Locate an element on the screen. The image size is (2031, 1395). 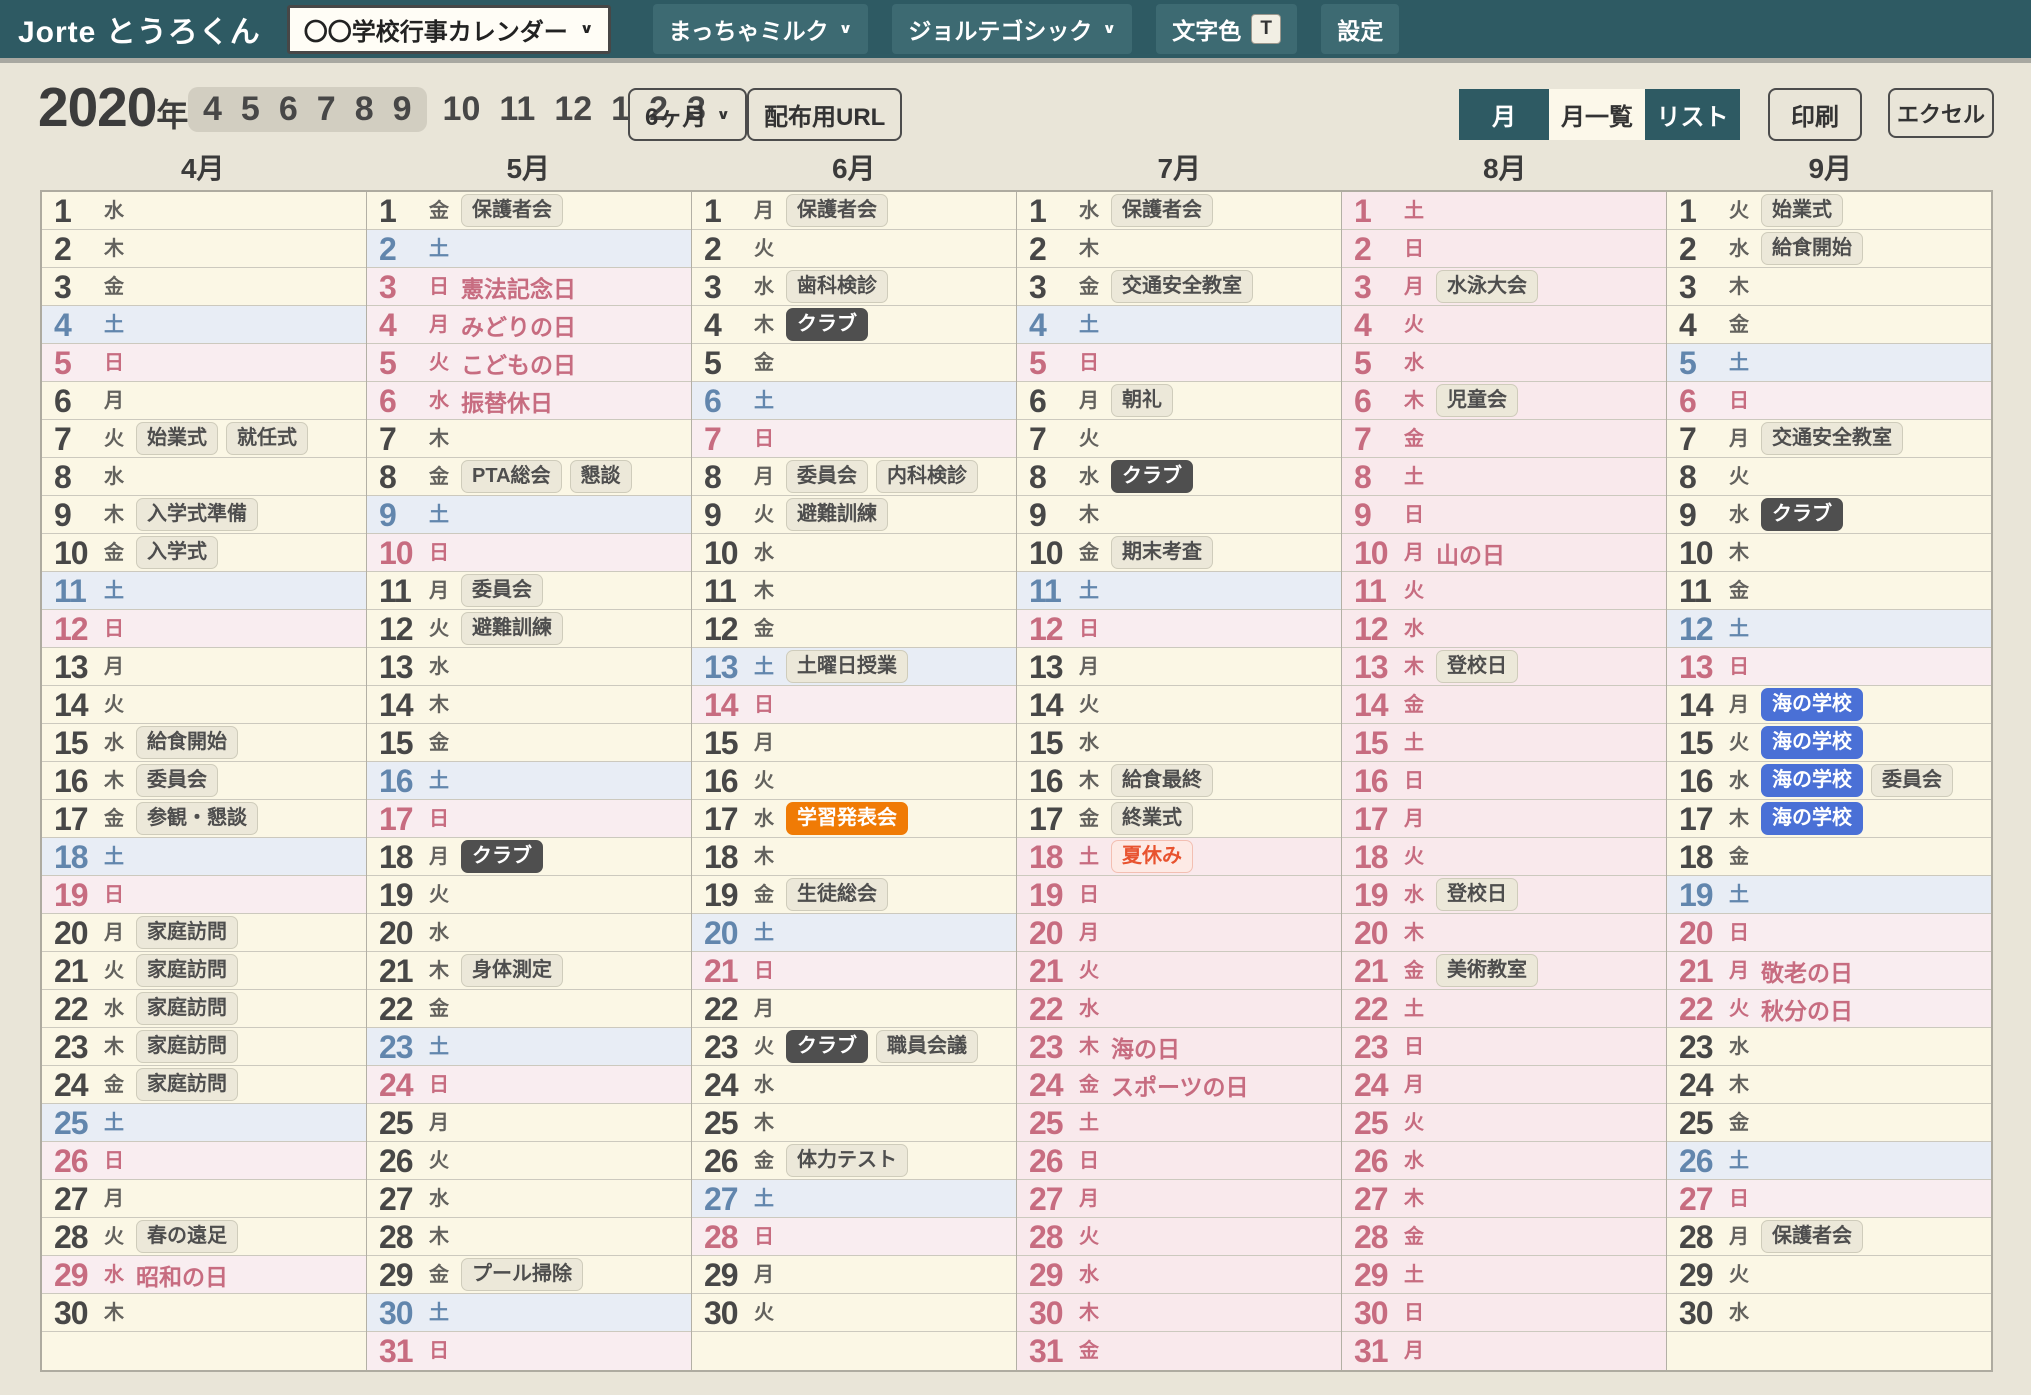
day-cell-6月-11: 11 木 is located at coordinates (854, 591).